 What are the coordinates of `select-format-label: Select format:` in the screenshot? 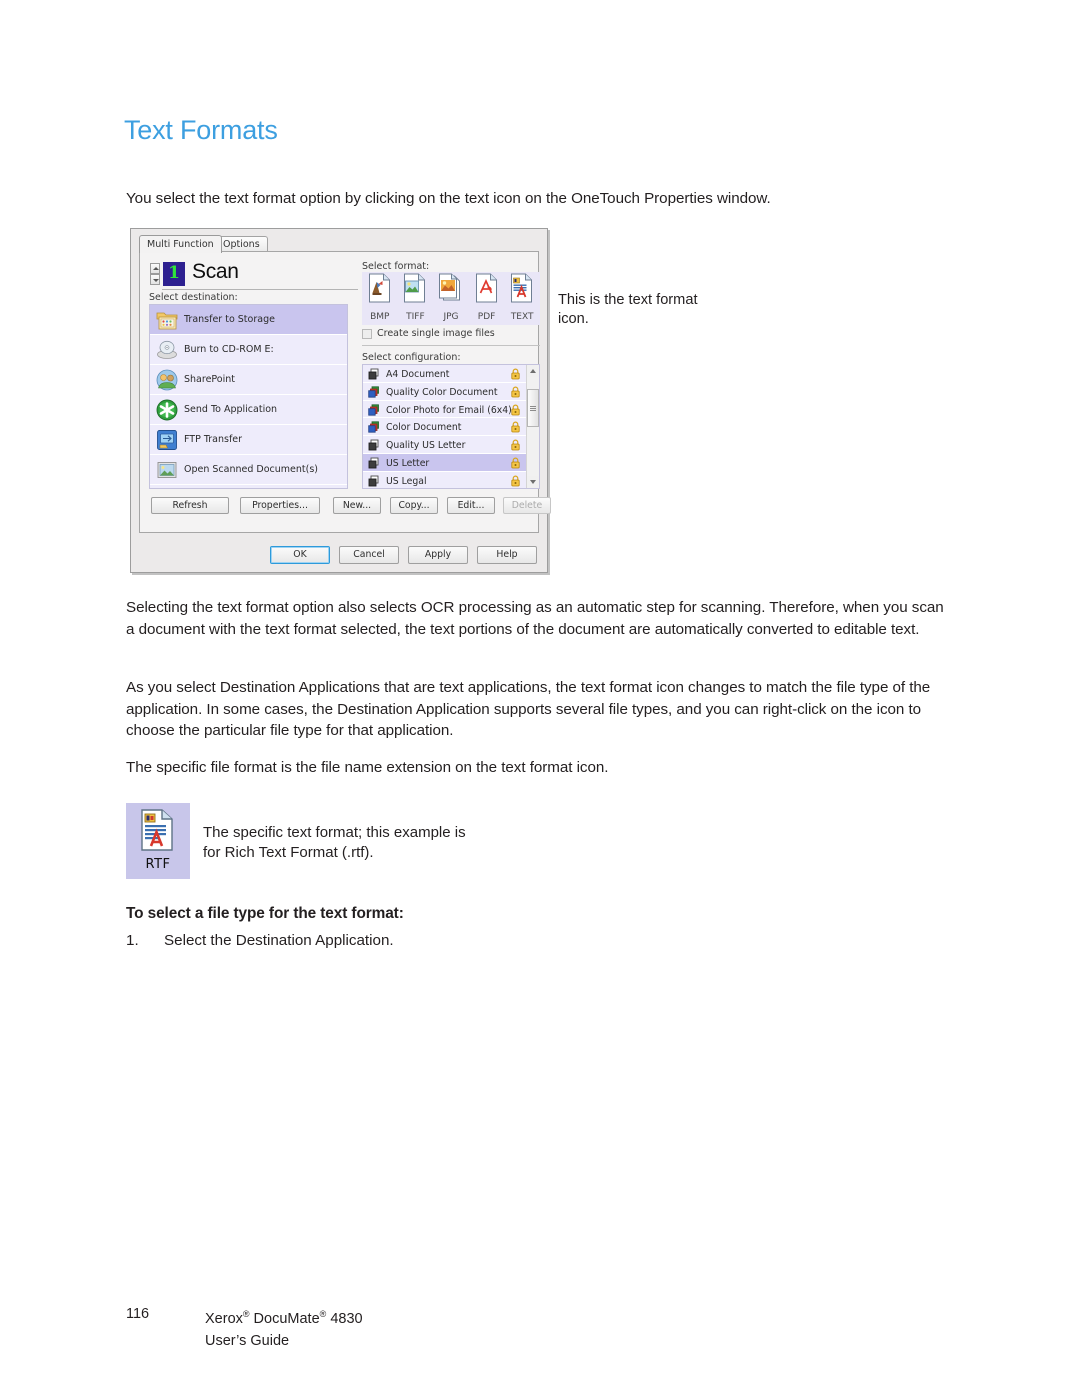 It's located at (396, 266).